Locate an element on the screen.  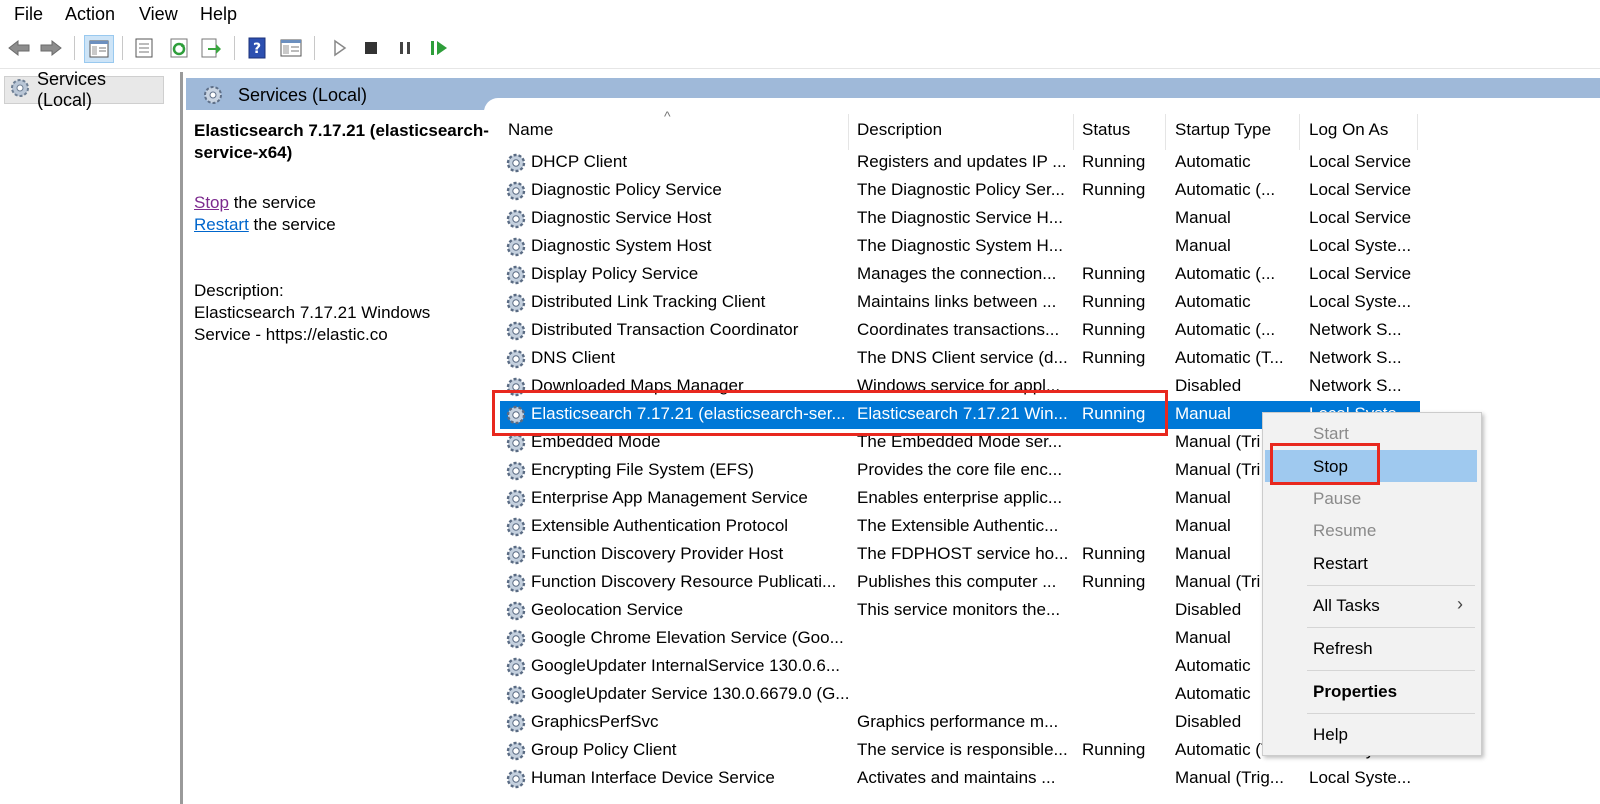
toolbar: ? is located at coordinates (800, 49).